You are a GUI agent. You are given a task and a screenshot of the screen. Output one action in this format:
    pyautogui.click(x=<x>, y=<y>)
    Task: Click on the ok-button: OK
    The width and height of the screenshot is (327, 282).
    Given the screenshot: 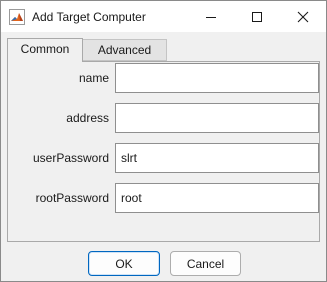 What is the action you would take?
    pyautogui.click(x=124, y=263)
    